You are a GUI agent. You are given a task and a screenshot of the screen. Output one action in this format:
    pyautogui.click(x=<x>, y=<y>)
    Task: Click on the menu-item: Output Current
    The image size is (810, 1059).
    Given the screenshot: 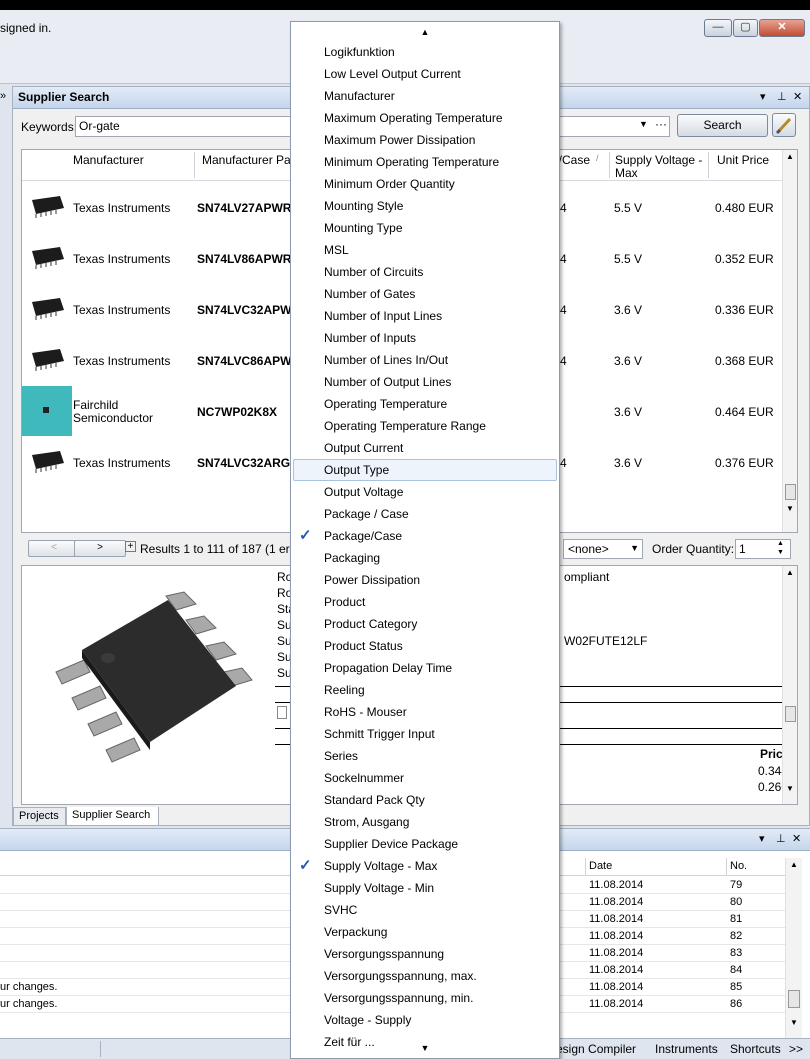 What is the action you would take?
    pyautogui.click(x=425, y=448)
    